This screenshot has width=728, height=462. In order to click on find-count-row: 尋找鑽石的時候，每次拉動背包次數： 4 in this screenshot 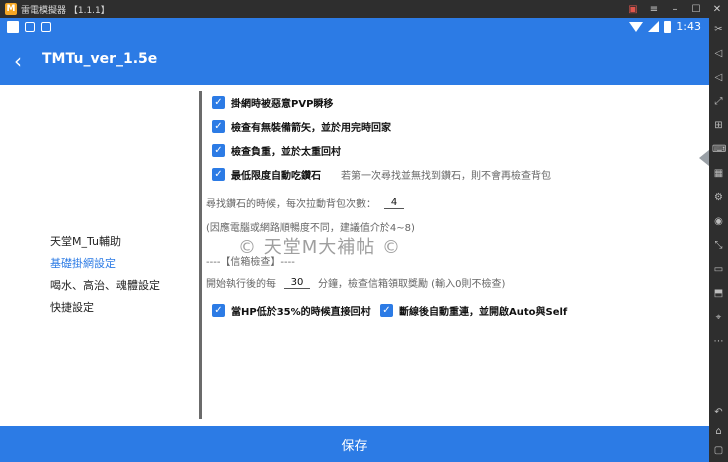, I will do `click(305, 202)`.